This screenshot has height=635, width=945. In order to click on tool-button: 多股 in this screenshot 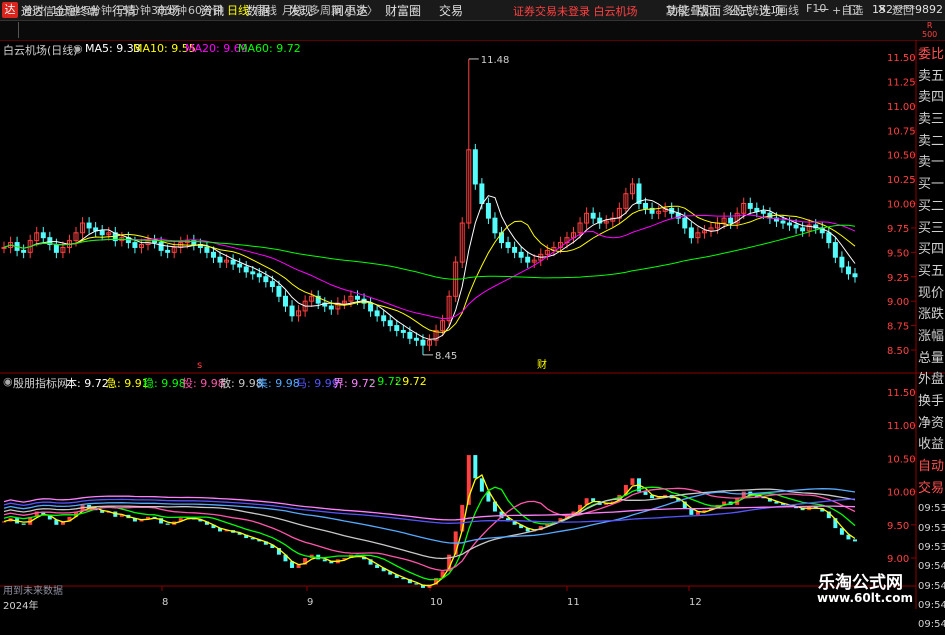, I will do `click(733, 10)`.